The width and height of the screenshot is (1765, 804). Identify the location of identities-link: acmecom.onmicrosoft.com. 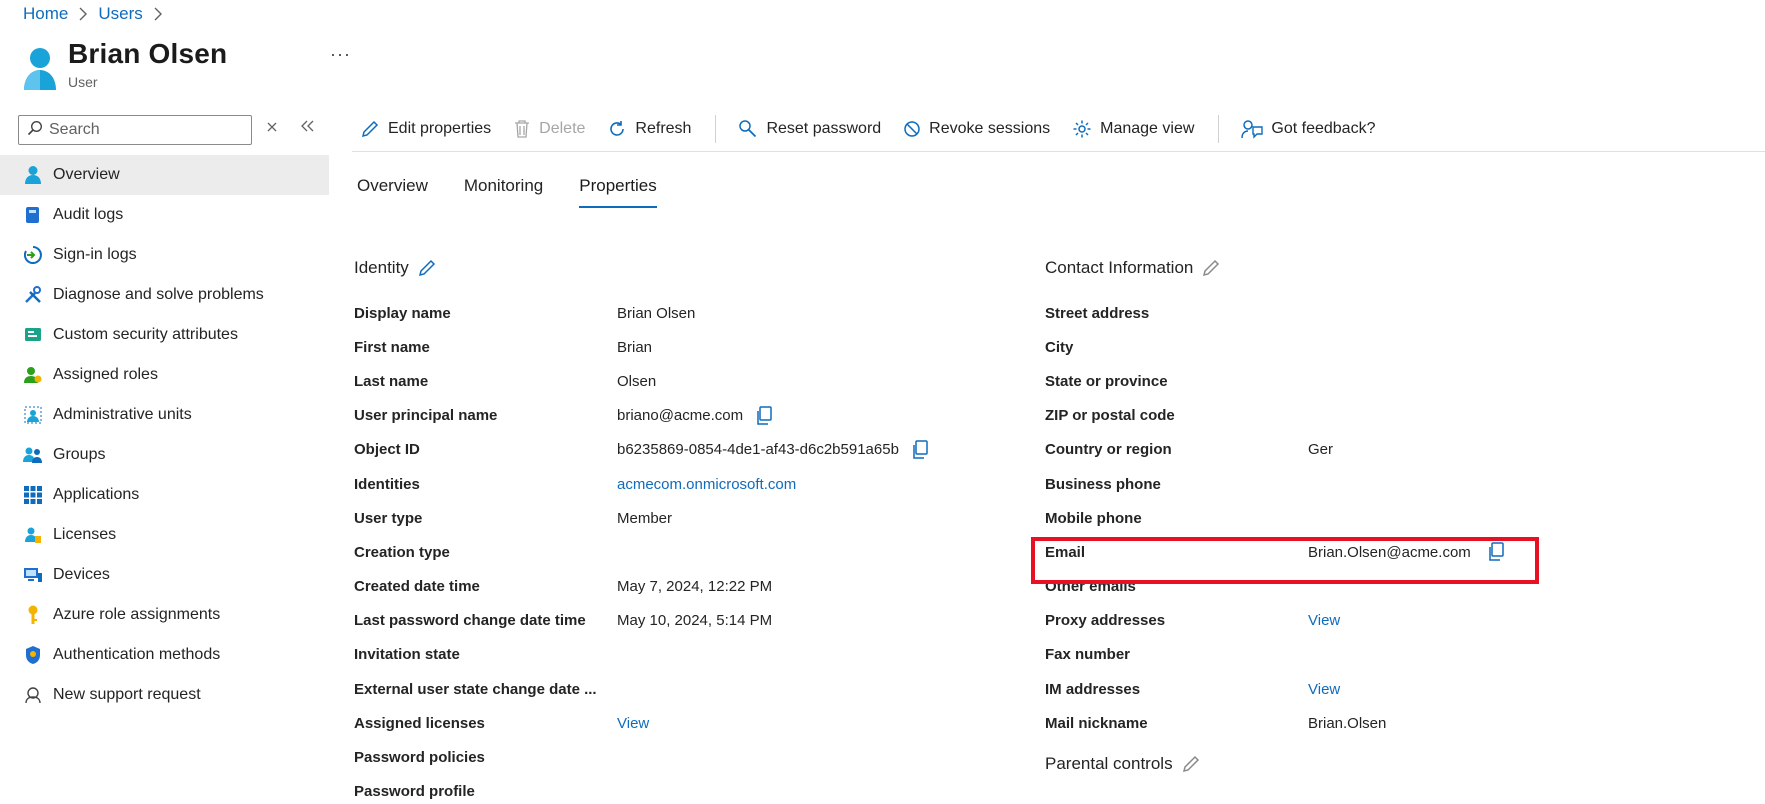
(706, 484).